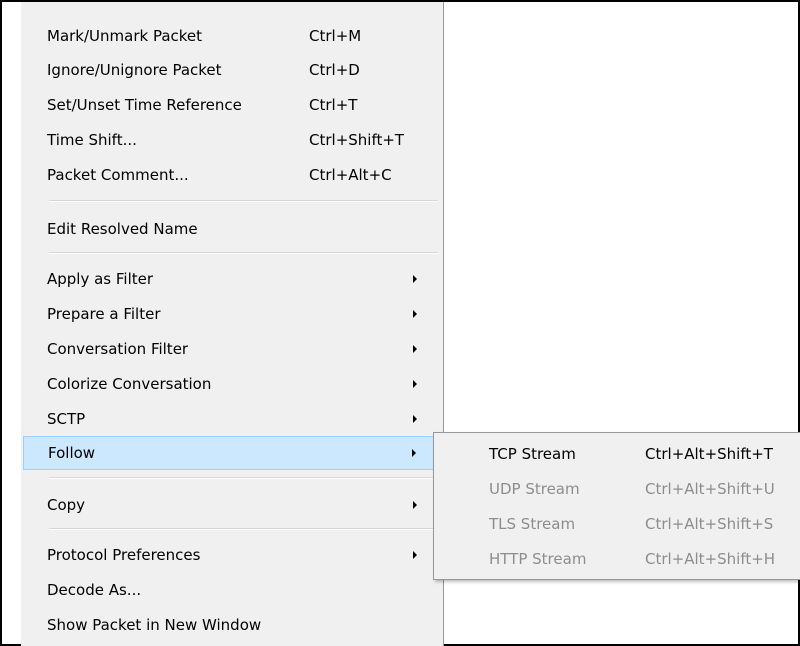  What do you see at coordinates (534, 489) in the screenshot?
I see `submenu-item-label: UDP Stream` at bounding box center [534, 489].